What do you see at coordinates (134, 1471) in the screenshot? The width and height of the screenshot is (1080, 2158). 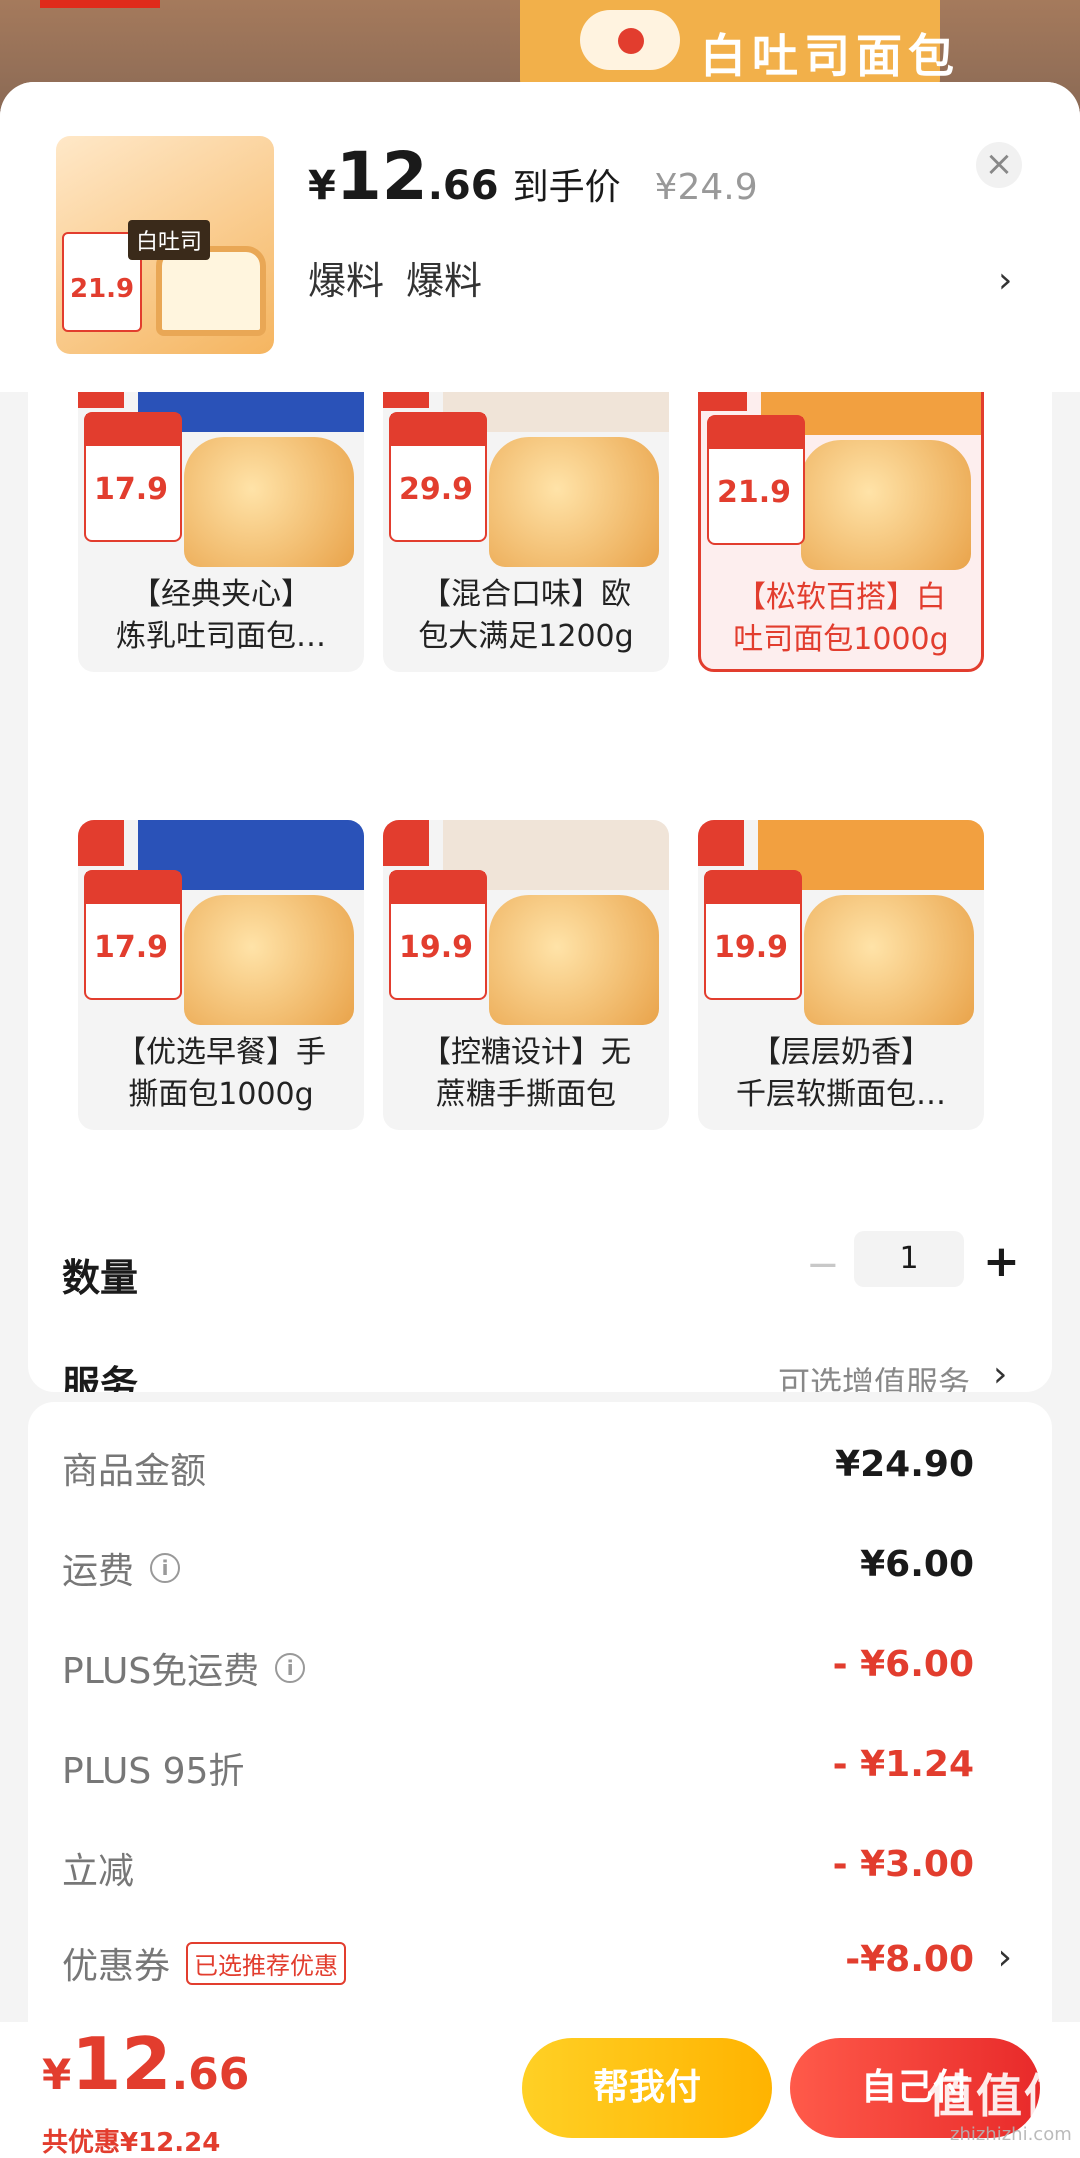 I see `summary-label: 商品金额` at bounding box center [134, 1471].